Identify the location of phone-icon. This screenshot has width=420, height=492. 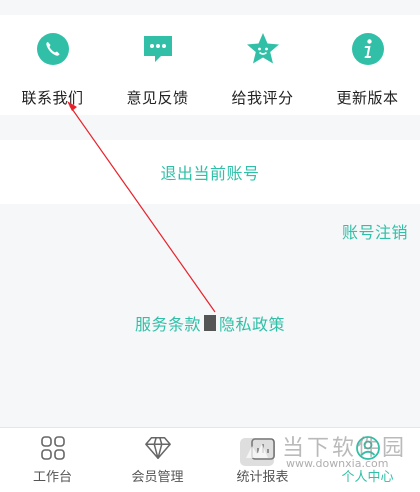
(53, 49).